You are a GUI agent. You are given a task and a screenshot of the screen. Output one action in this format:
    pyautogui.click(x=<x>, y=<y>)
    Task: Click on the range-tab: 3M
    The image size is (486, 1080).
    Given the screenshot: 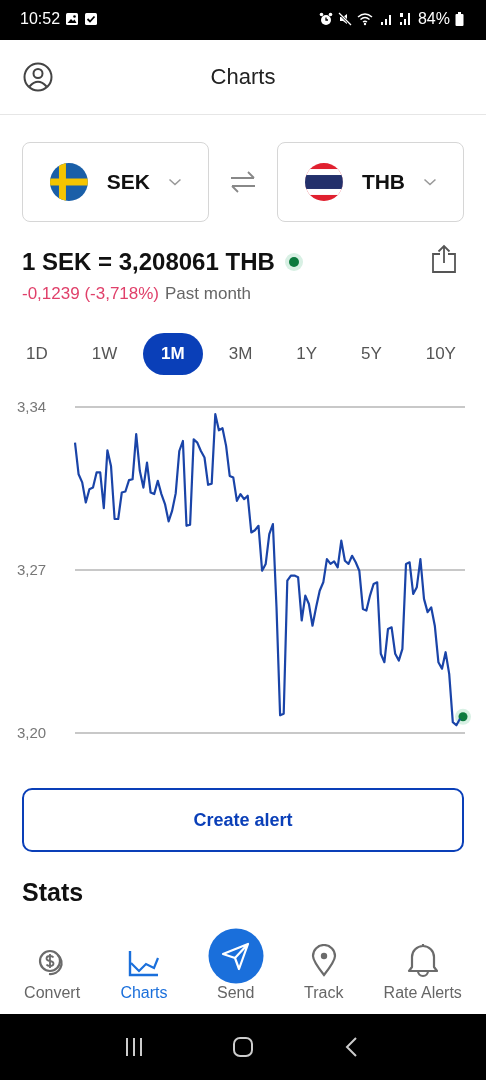 What is the action you would take?
    pyautogui.click(x=240, y=354)
    